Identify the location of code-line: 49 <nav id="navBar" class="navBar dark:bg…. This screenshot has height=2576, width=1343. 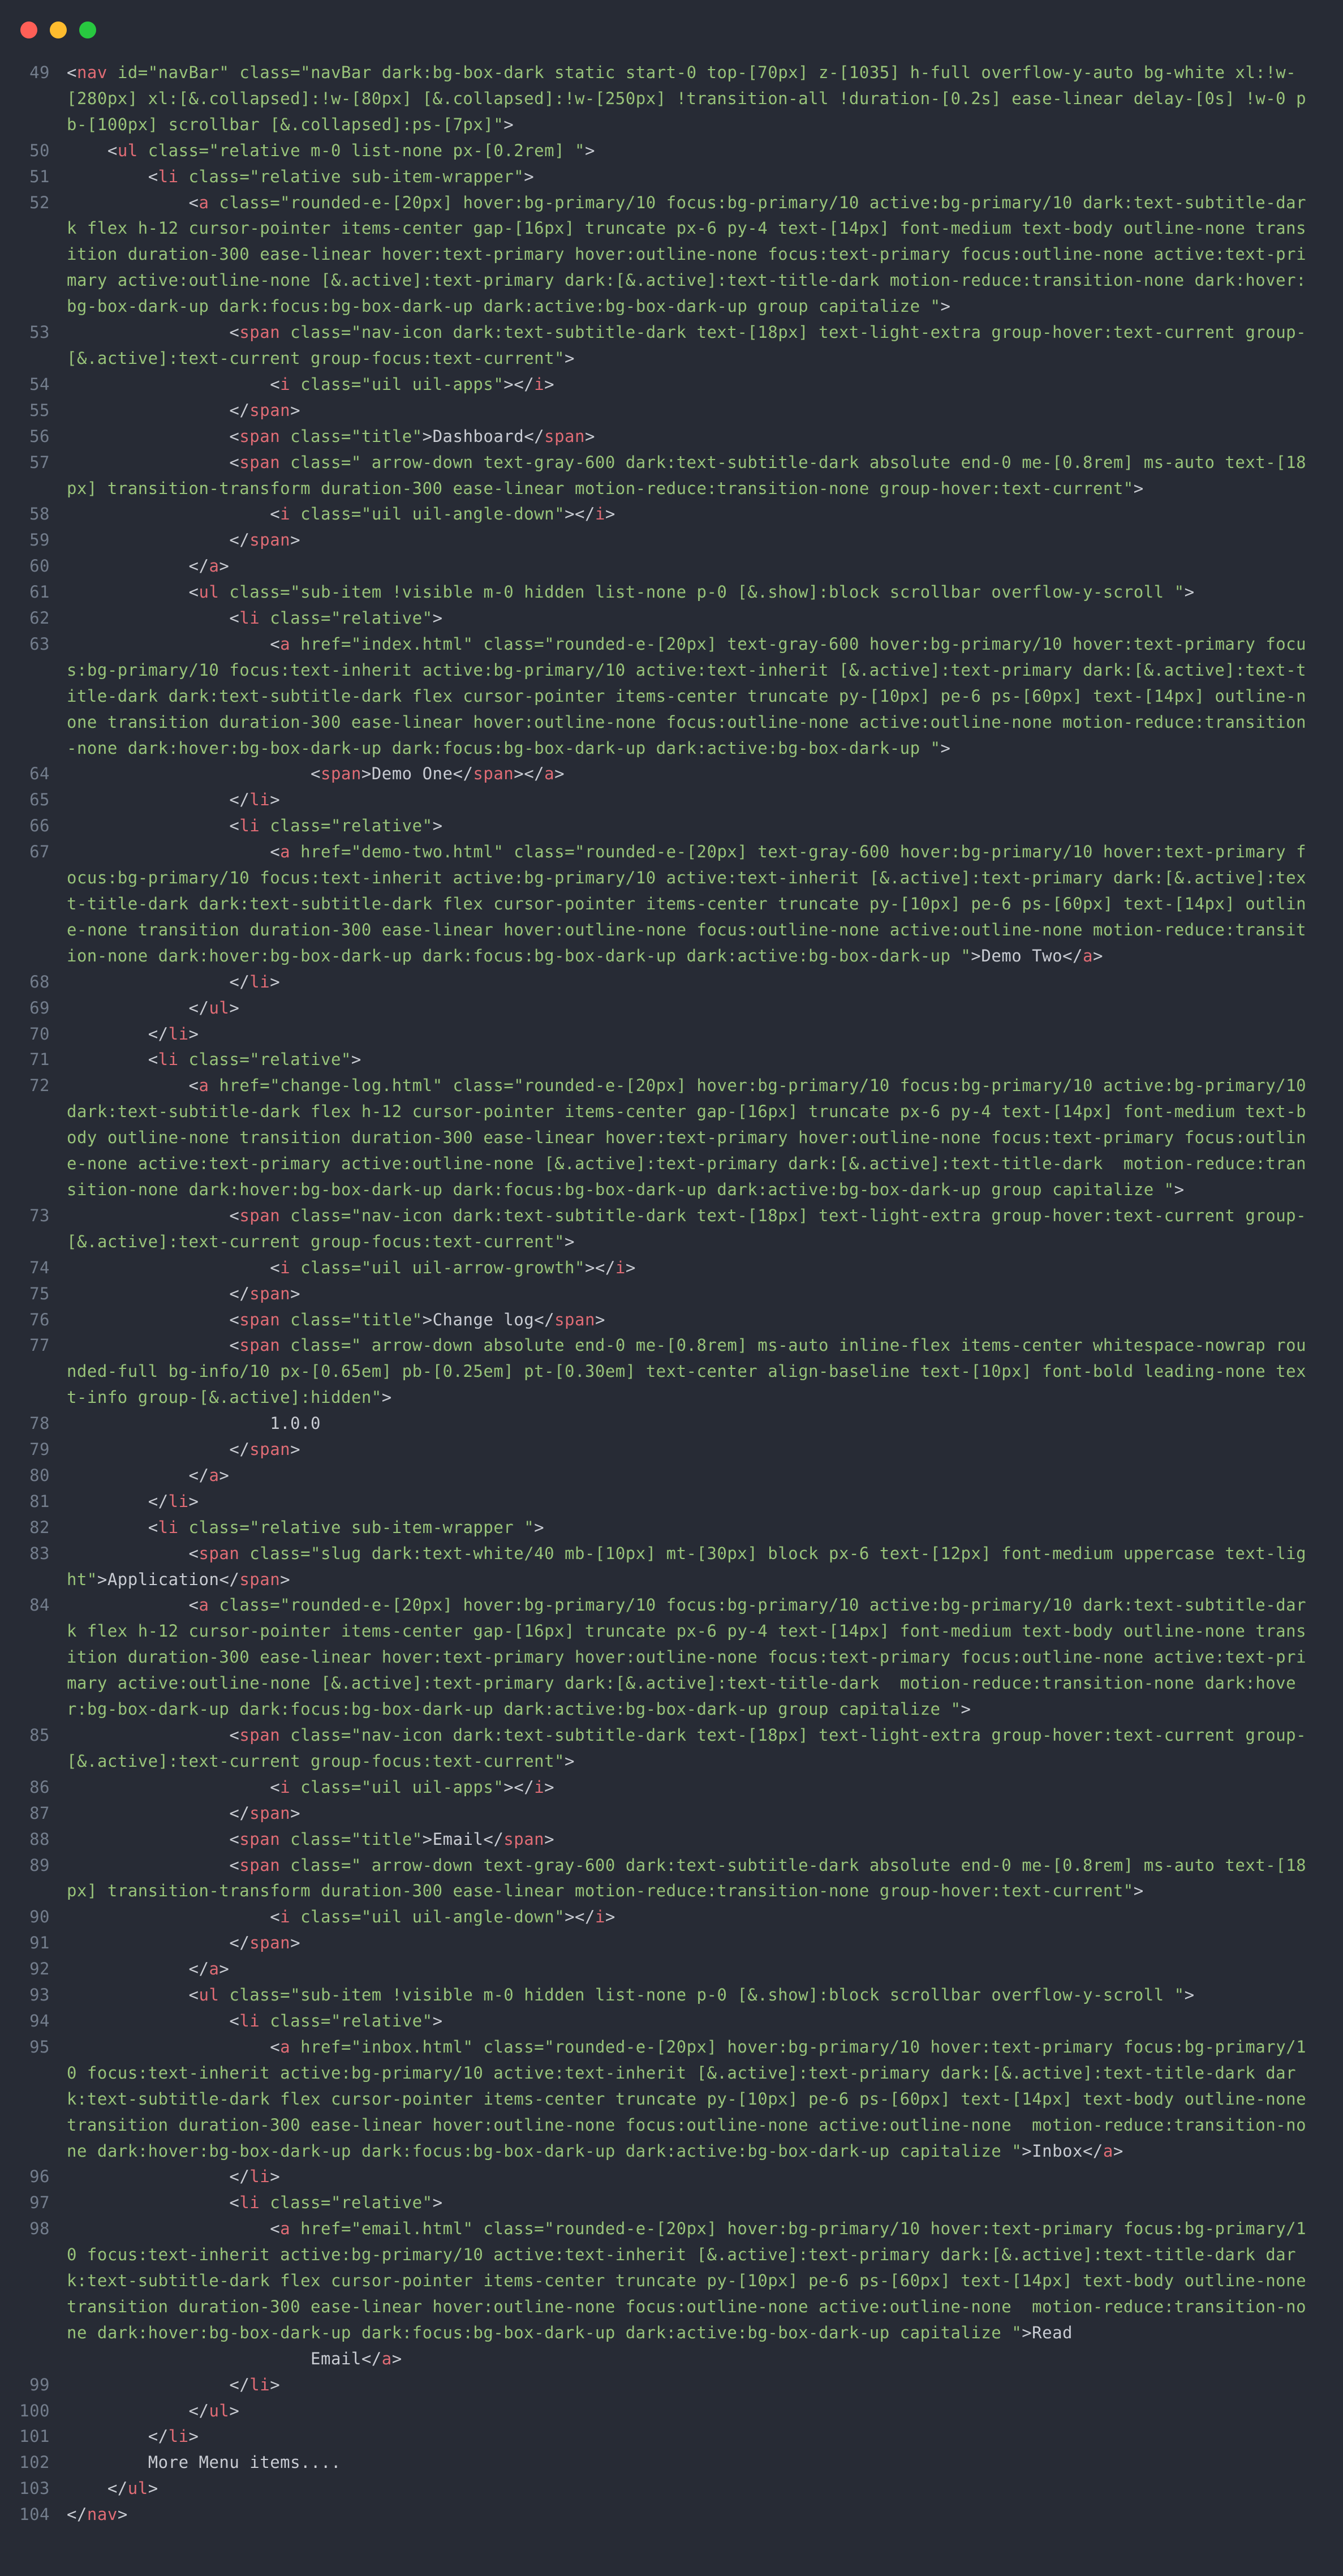
(671, 99).